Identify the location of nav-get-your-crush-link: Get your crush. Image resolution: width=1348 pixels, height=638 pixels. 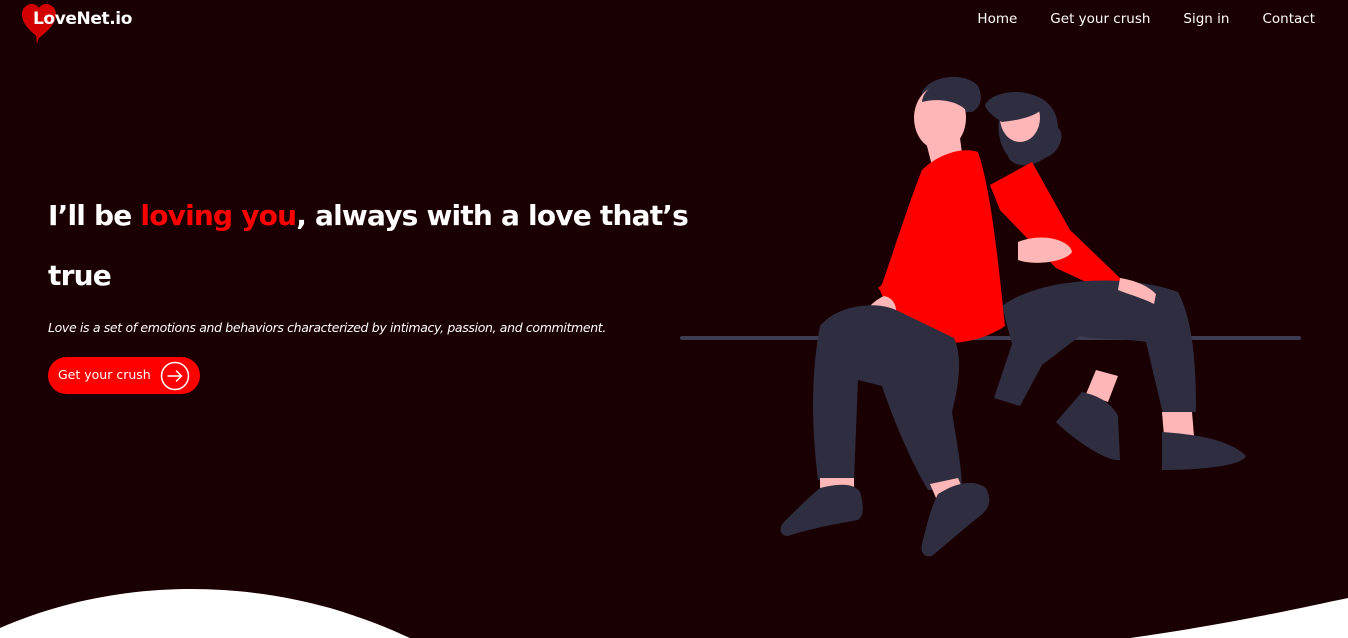
(1100, 19).